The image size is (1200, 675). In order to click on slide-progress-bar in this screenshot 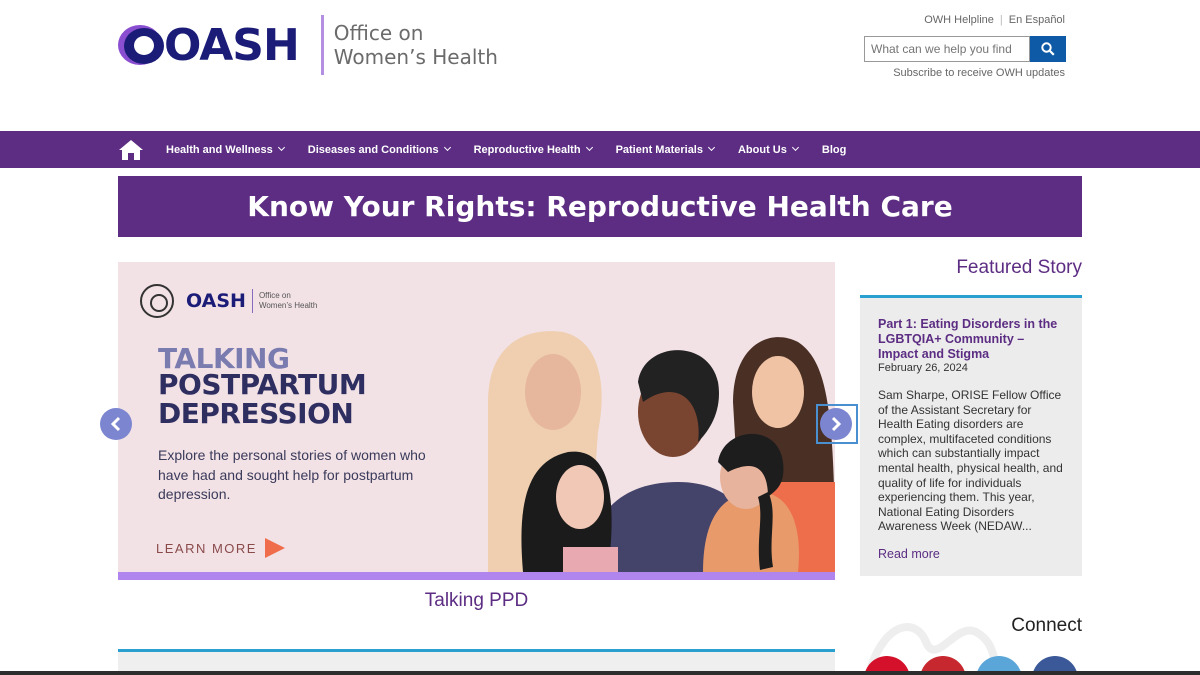, I will do `click(476, 576)`.